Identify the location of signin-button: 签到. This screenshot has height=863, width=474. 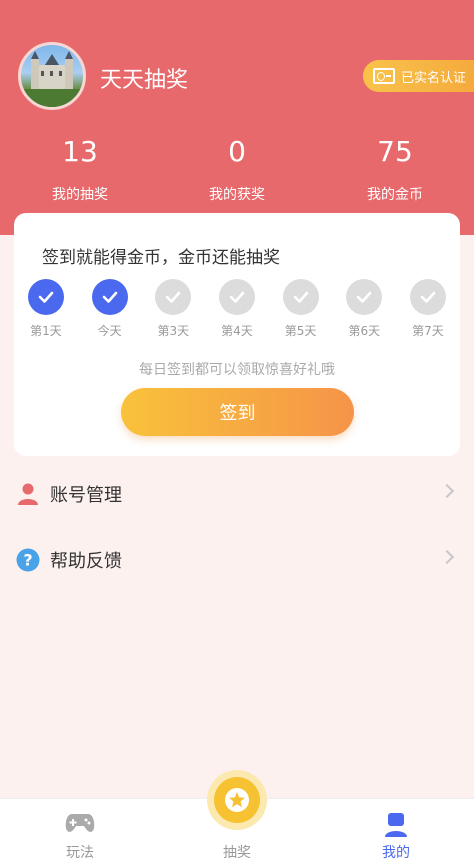
(237, 412).